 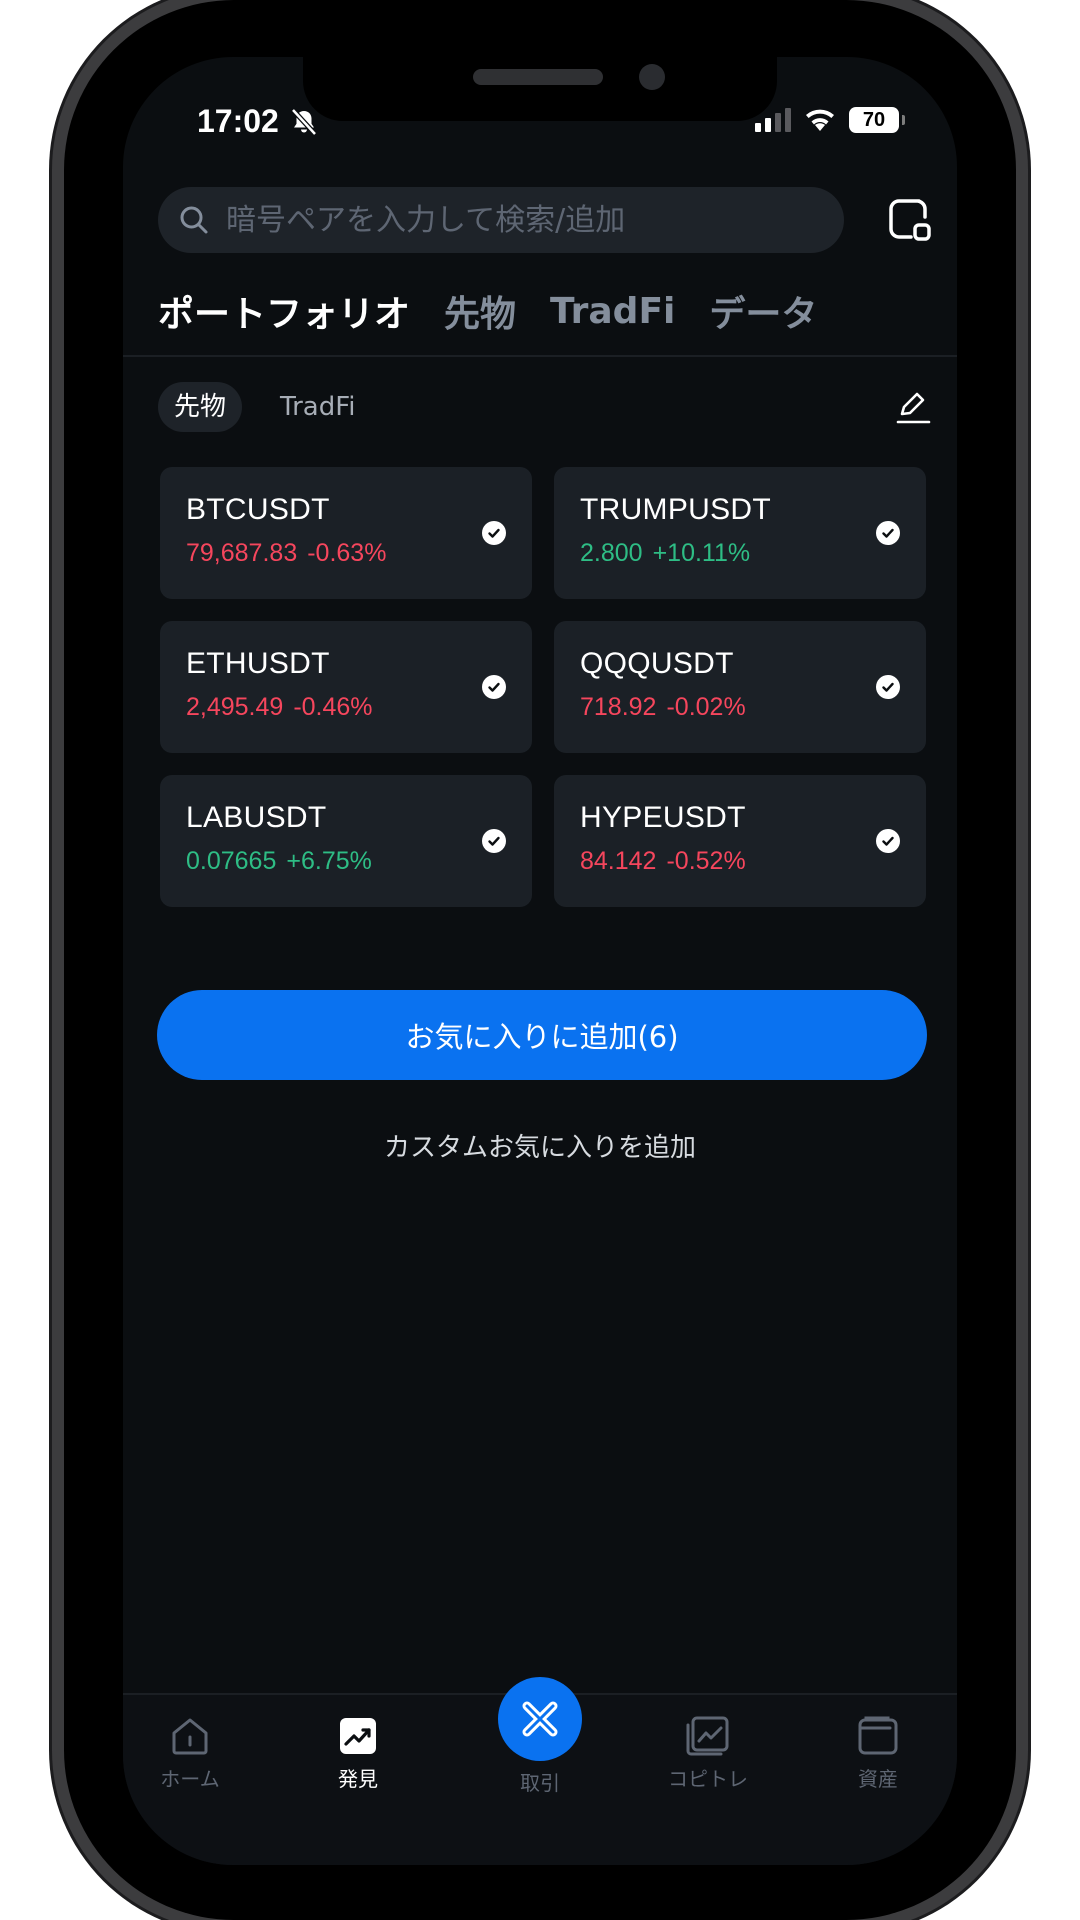 What do you see at coordinates (701, 553) in the screenshot?
I see `pair-change: +10.11%` at bounding box center [701, 553].